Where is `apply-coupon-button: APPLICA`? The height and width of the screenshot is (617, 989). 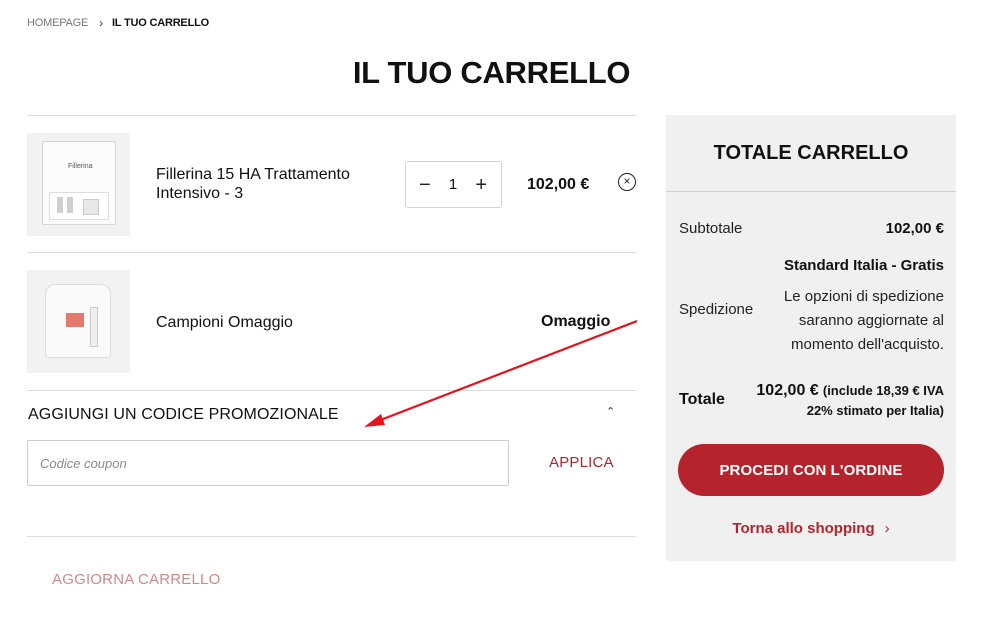
apply-coupon-button: APPLICA is located at coordinates (581, 462).